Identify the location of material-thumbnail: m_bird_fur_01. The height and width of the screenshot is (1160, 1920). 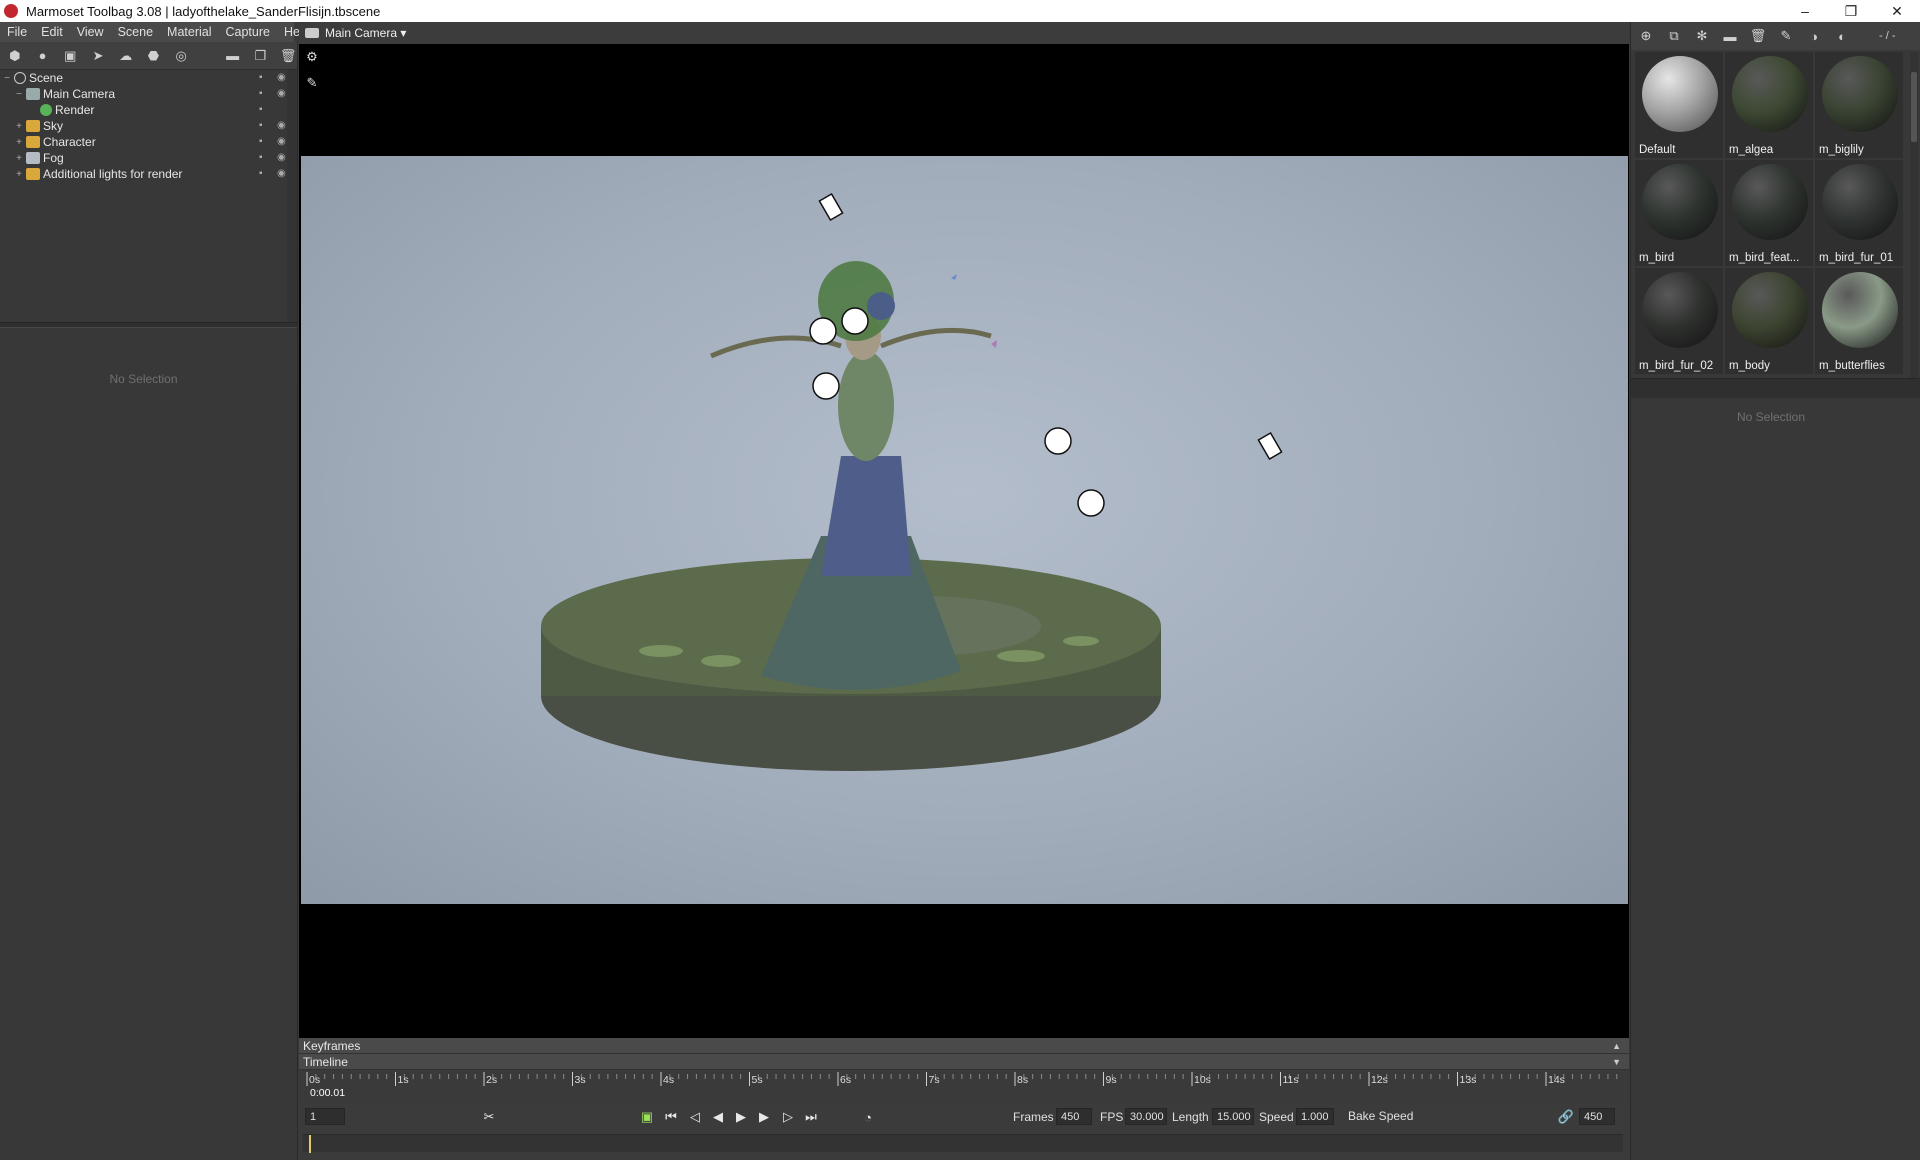
(1859, 213).